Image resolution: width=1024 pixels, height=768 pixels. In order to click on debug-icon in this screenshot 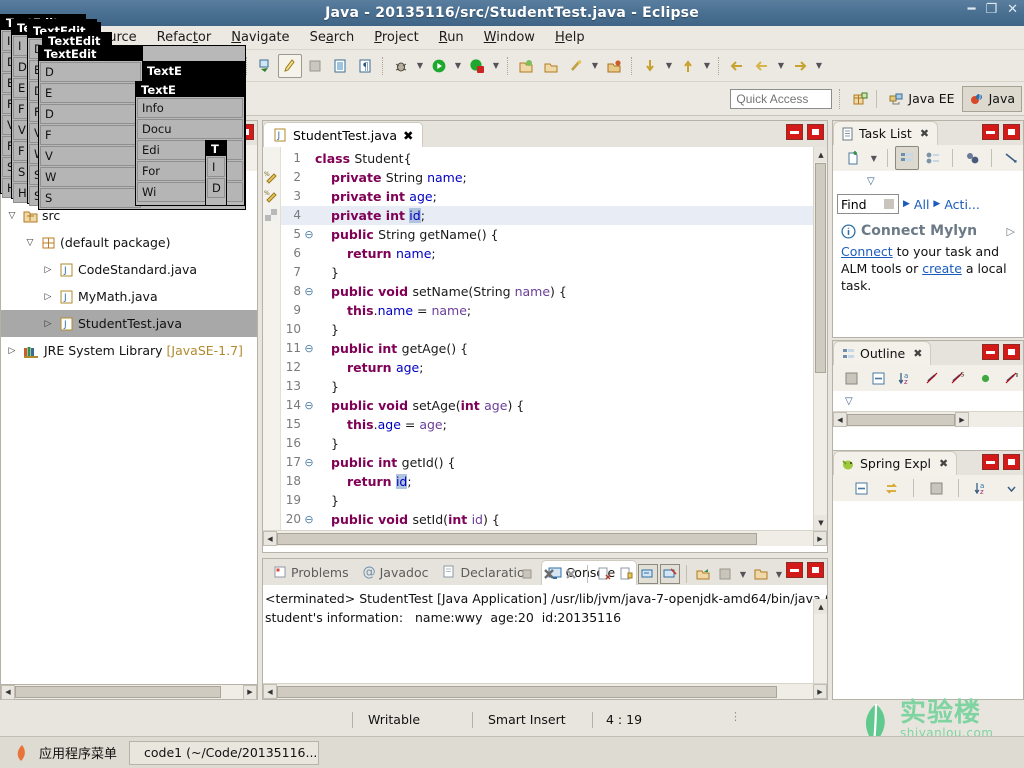, I will do `click(401, 66)`.